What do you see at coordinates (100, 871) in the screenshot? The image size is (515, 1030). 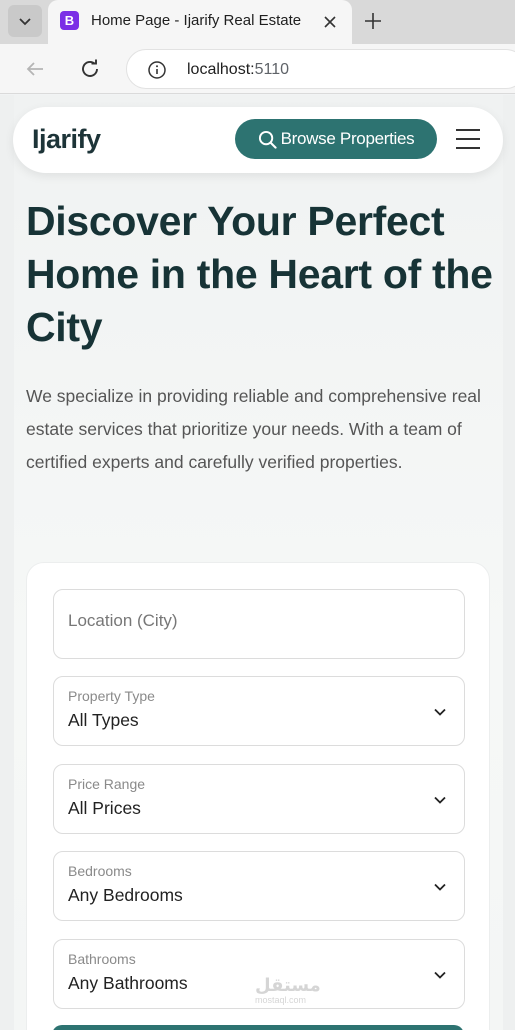 I see `bedrooms-label: Bedrooms` at bounding box center [100, 871].